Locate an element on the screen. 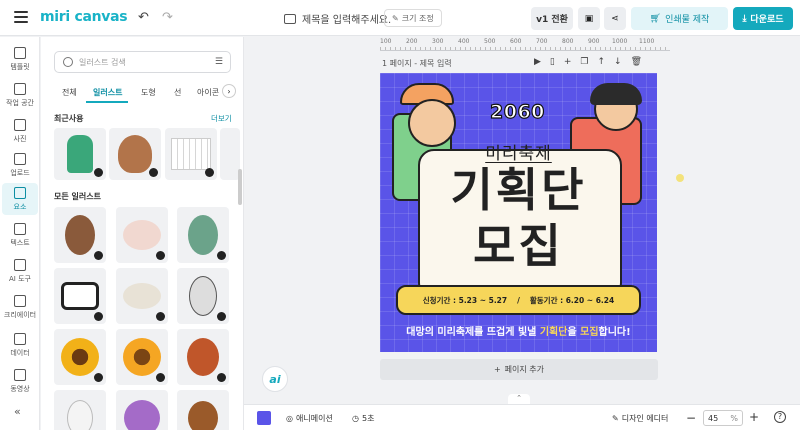 This screenshot has height=430, width=800. poster-year: 2060 is located at coordinates (517, 111).